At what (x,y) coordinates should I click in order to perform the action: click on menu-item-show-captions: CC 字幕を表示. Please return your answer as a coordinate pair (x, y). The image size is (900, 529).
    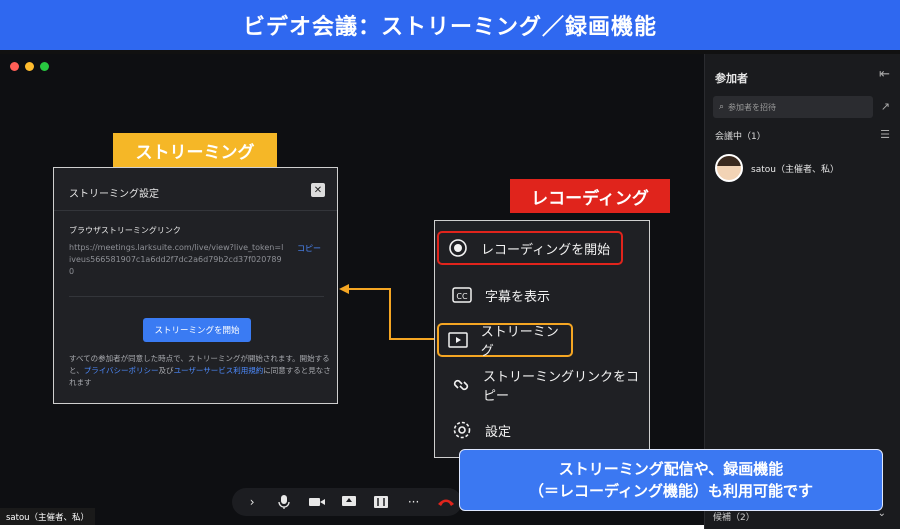
    Looking at the image, I should click on (543, 295).